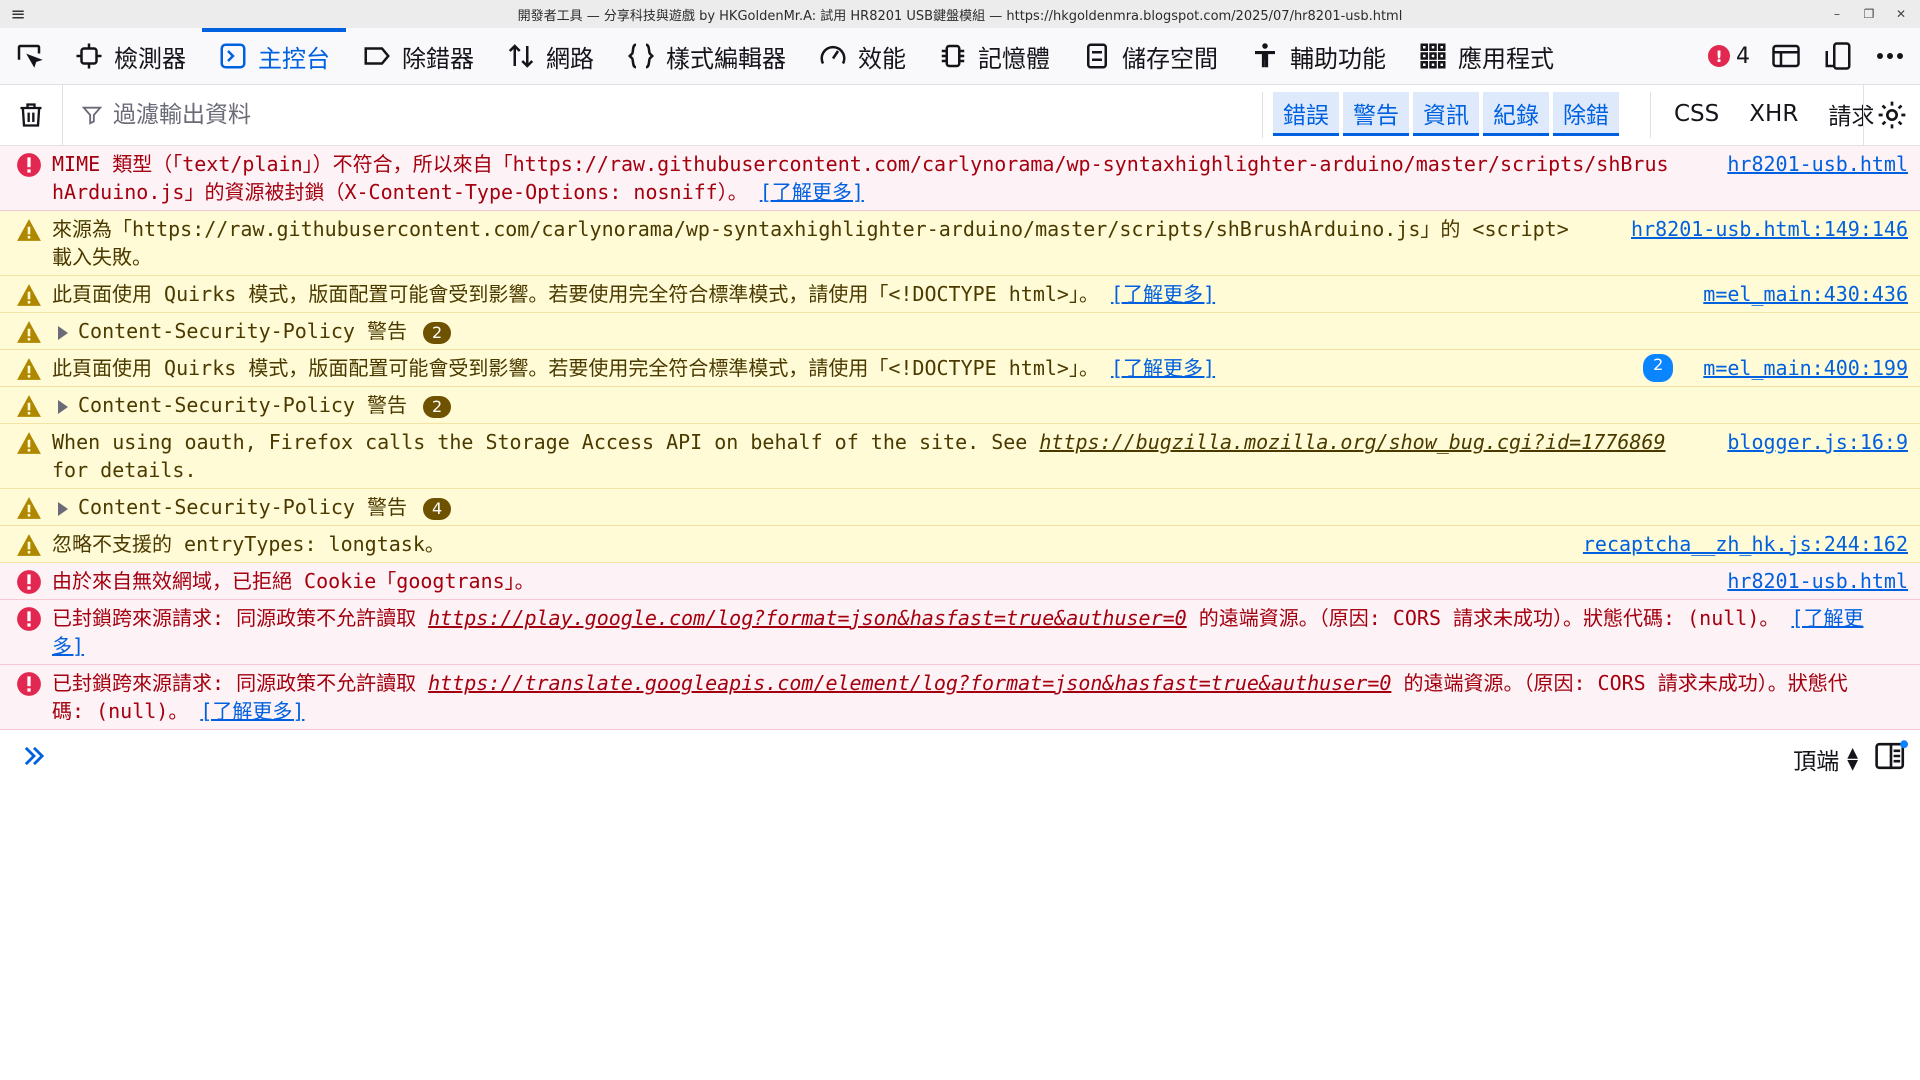 This screenshot has height=1080, width=1920. I want to click on filter-css-button: CSS, so click(1696, 114).